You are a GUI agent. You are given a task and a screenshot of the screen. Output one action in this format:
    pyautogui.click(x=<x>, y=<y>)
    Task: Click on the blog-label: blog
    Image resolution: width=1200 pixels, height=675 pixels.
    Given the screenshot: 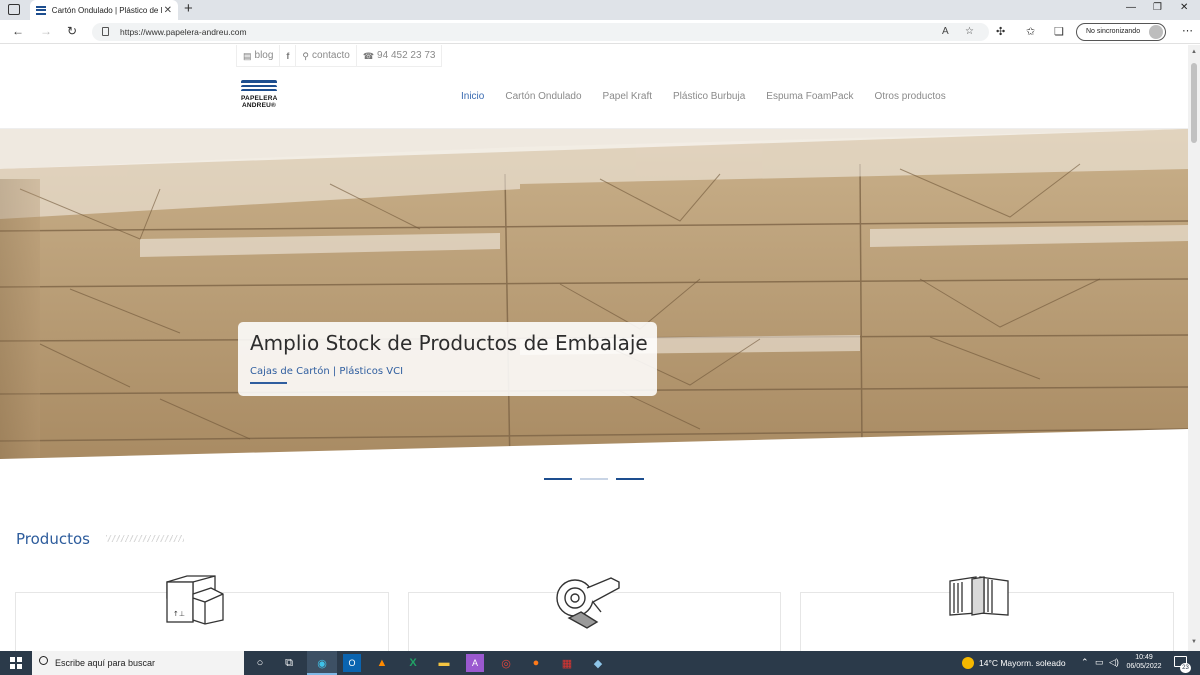 What is the action you would take?
    pyautogui.click(x=264, y=55)
    